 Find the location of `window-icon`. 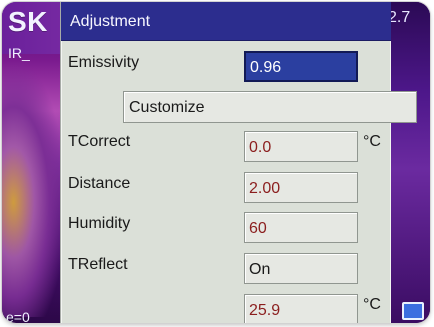

window-icon is located at coordinates (413, 311).